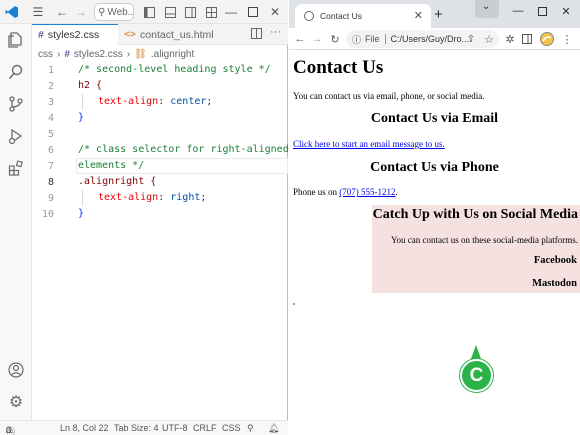 This screenshot has height=435, width=580. What do you see at coordinates (45, 54) in the screenshot?
I see `breadcrumb-folder: css` at bounding box center [45, 54].